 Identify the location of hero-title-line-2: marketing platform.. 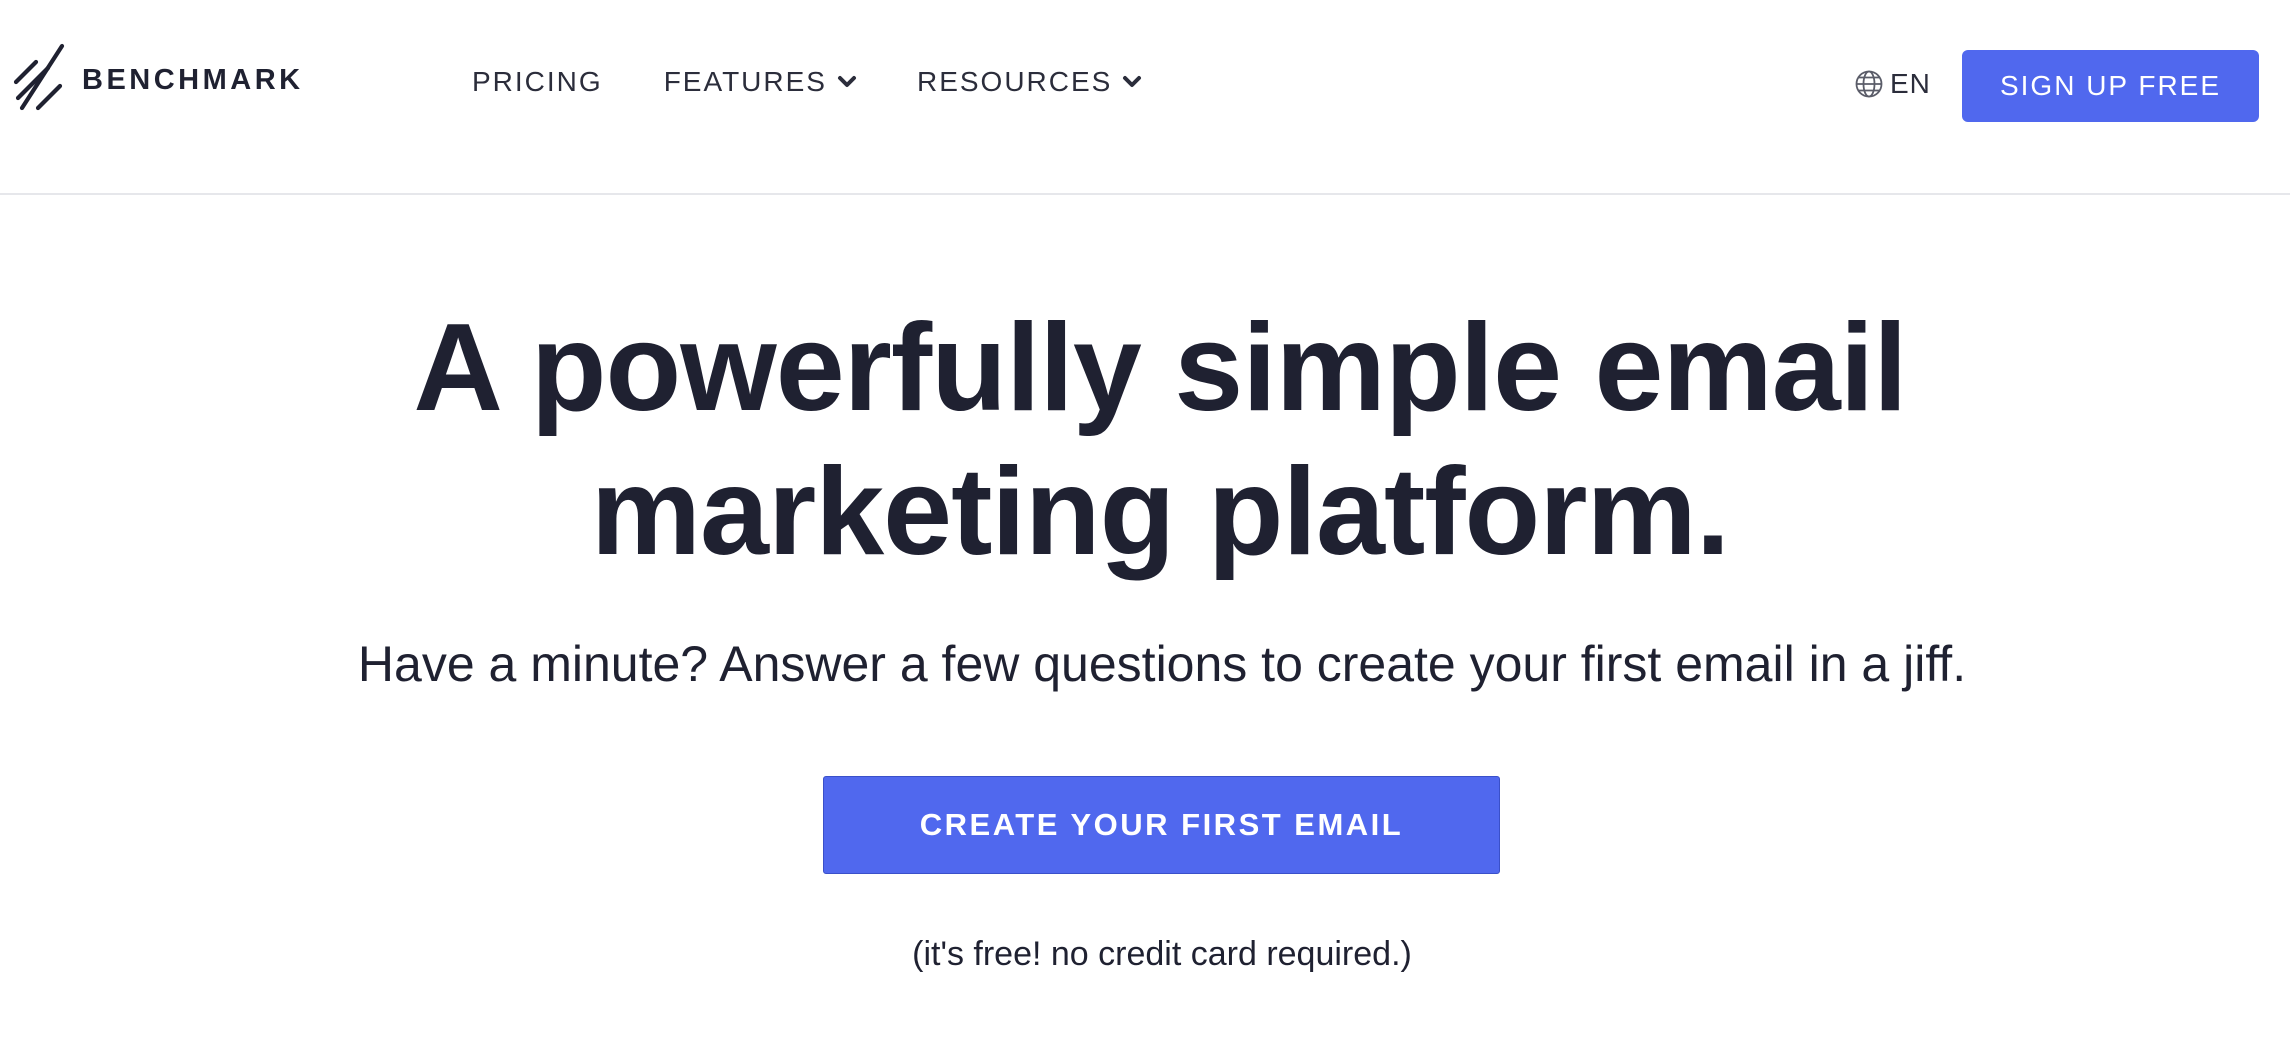
(1160, 512).